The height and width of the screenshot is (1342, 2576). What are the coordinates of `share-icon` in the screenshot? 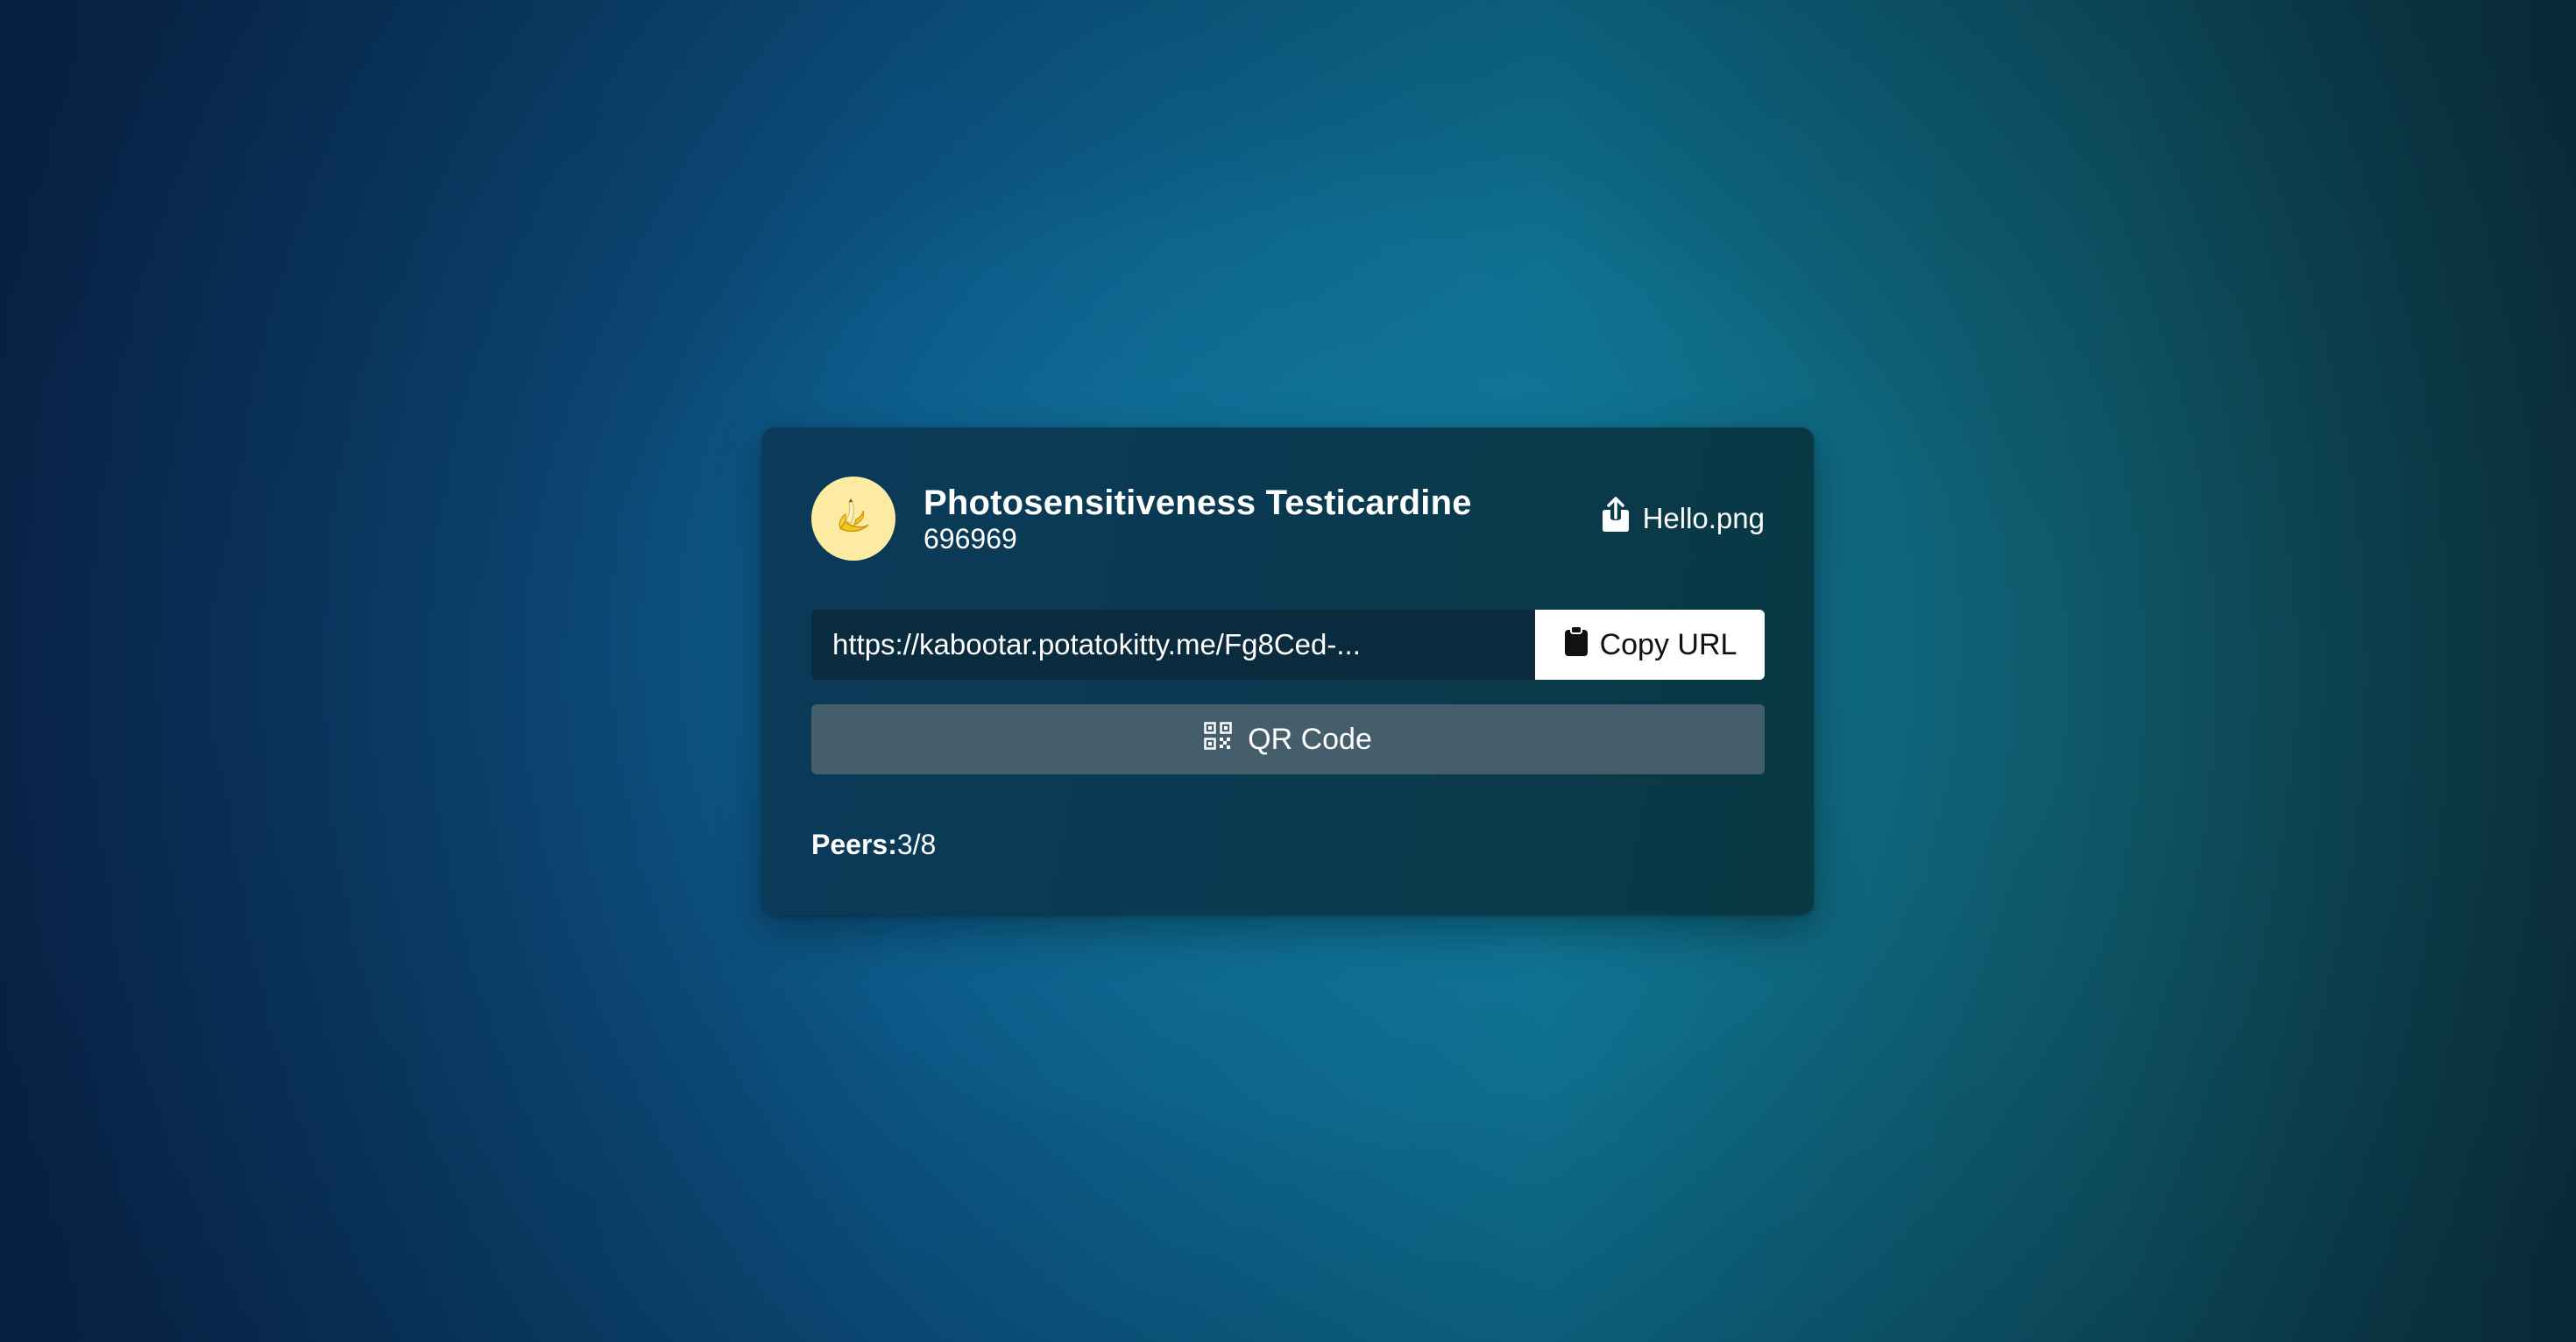 It's located at (1616, 519).